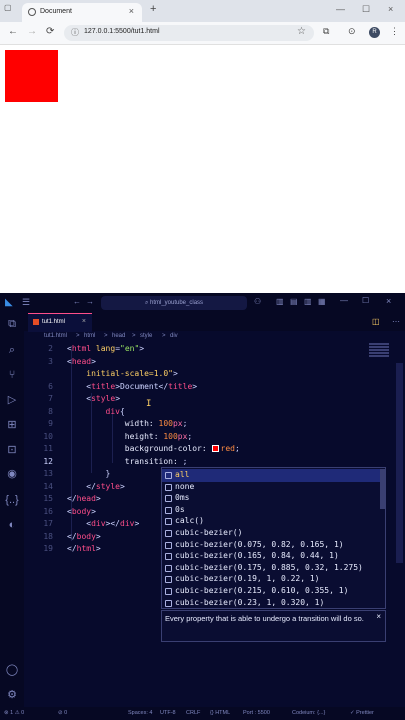  Describe the element at coordinates (308, 713) in the screenshot. I see `status-codeium: Codeium: {...}` at that location.